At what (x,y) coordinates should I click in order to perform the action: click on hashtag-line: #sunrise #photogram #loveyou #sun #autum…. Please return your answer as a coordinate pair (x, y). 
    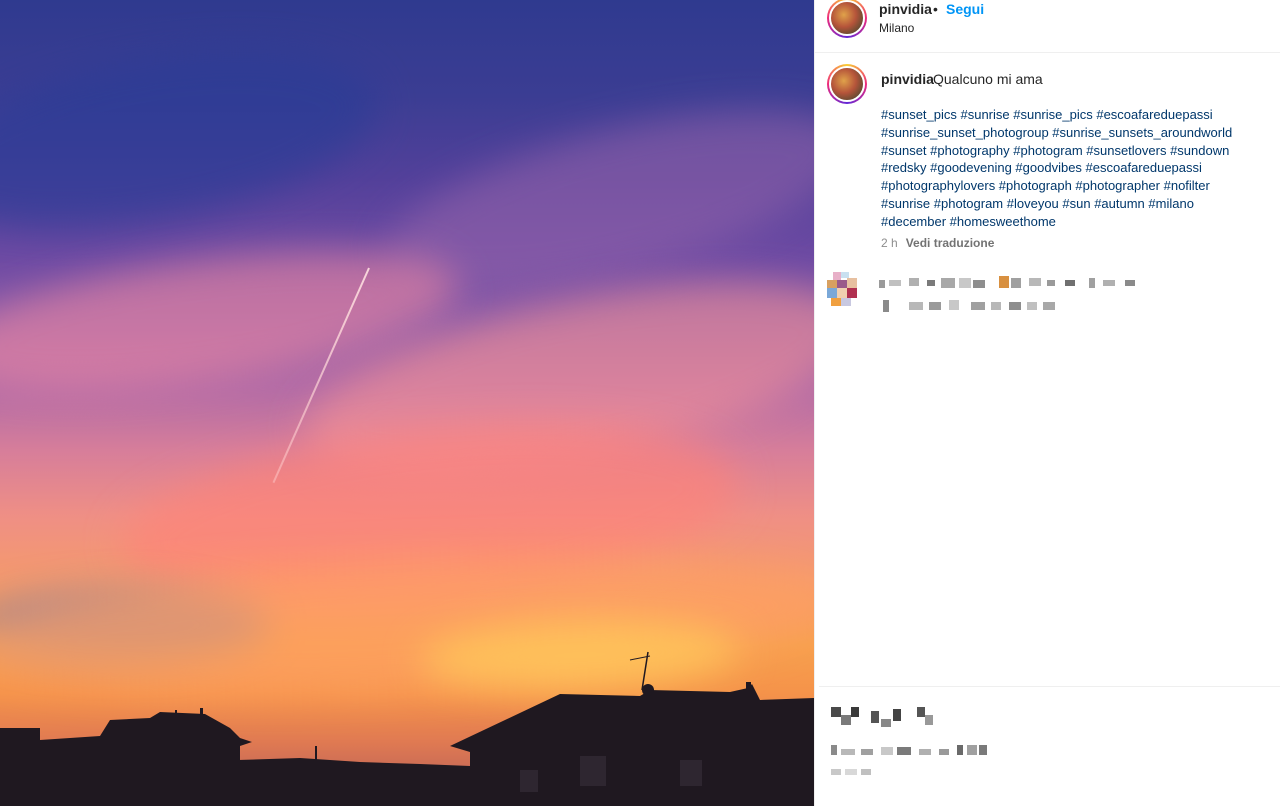
    Looking at the image, I should click on (1076, 204).